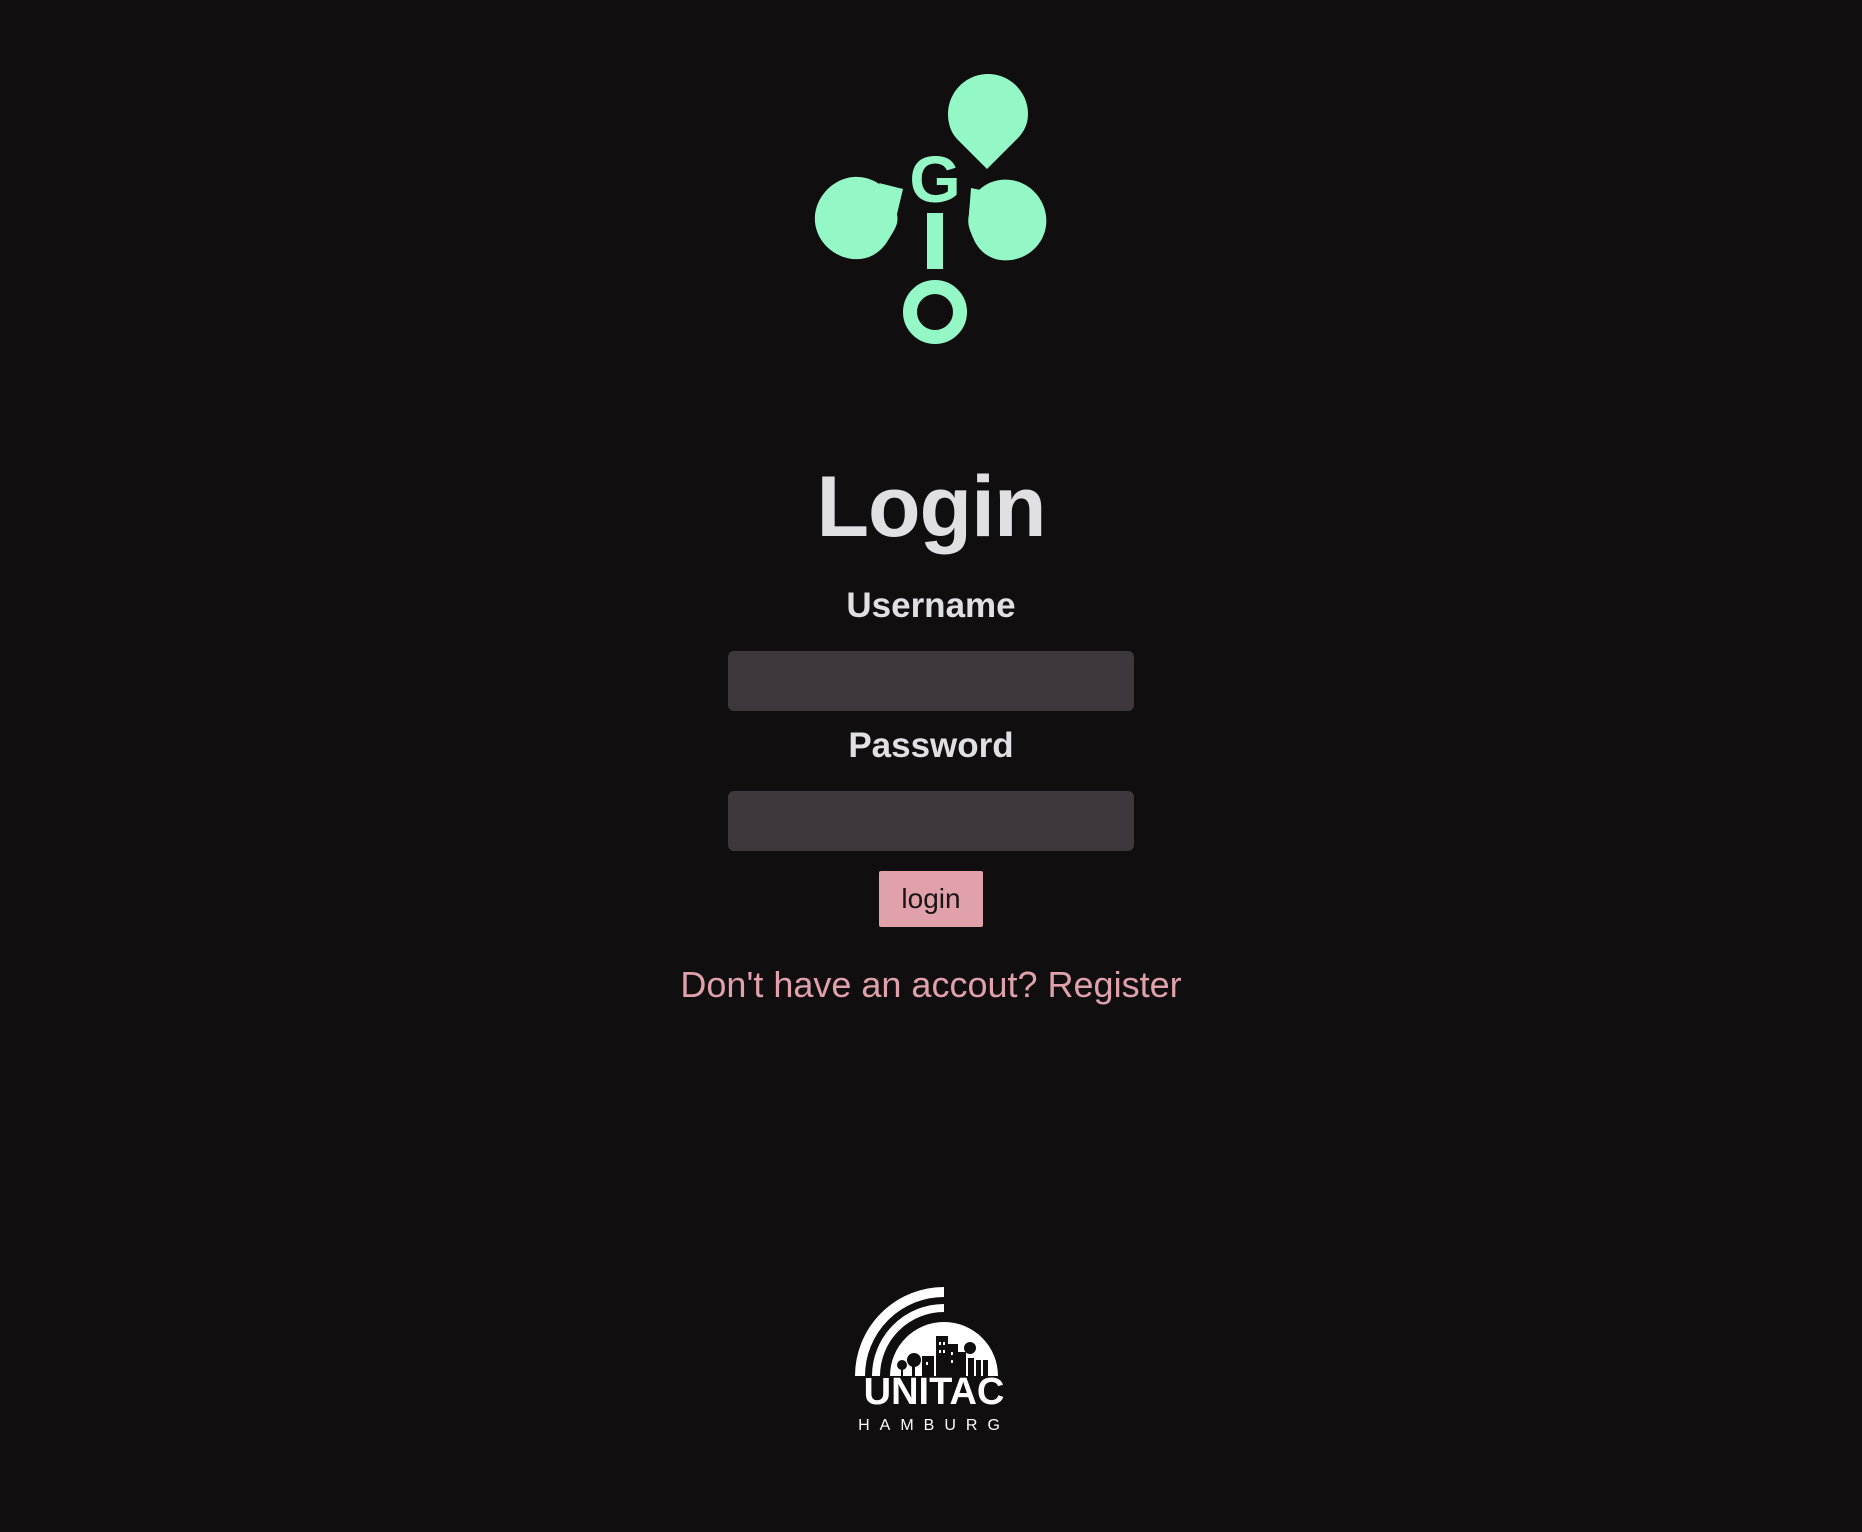  What do you see at coordinates (931, 745) in the screenshot?
I see `password-label: Password` at bounding box center [931, 745].